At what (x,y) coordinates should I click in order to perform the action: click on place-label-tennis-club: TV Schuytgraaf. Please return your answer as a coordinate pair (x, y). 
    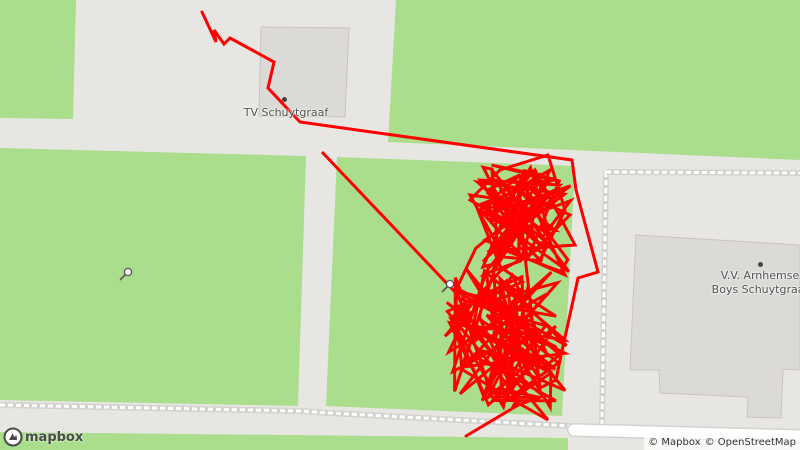
    Looking at the image, I should click on (286, 112).